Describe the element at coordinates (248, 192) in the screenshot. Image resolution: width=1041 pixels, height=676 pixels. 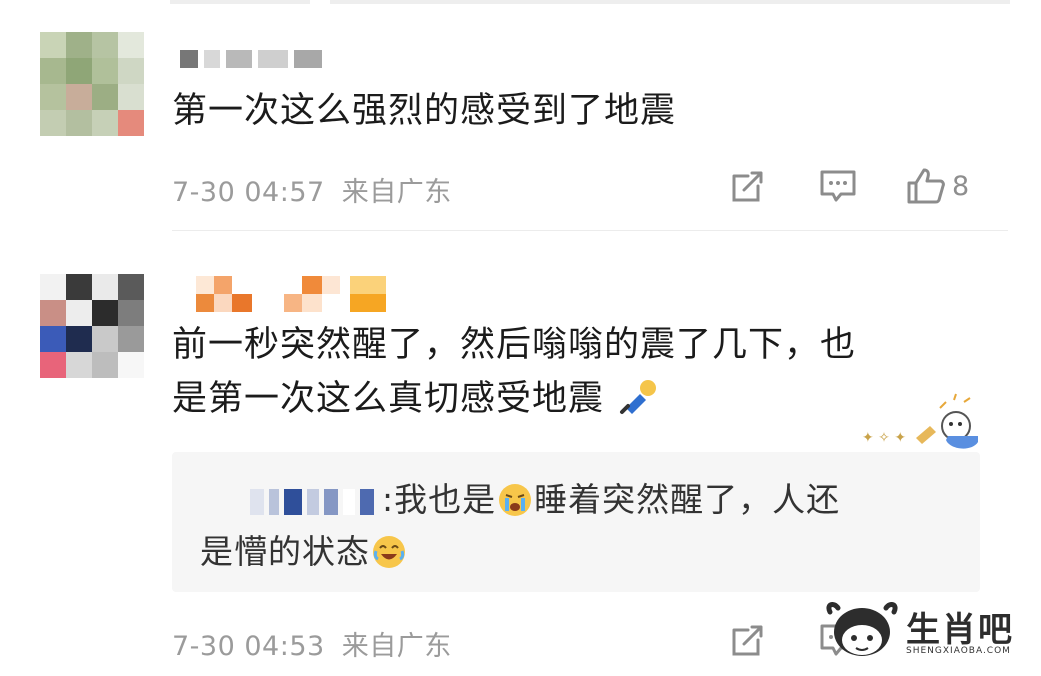
I see `comment-time: 7-30 04:57` at that location.